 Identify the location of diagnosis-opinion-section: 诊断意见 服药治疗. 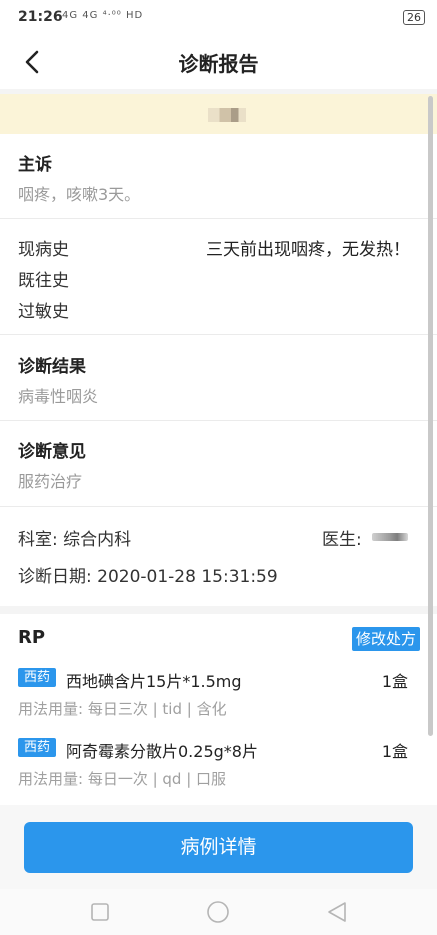
(218, 463).